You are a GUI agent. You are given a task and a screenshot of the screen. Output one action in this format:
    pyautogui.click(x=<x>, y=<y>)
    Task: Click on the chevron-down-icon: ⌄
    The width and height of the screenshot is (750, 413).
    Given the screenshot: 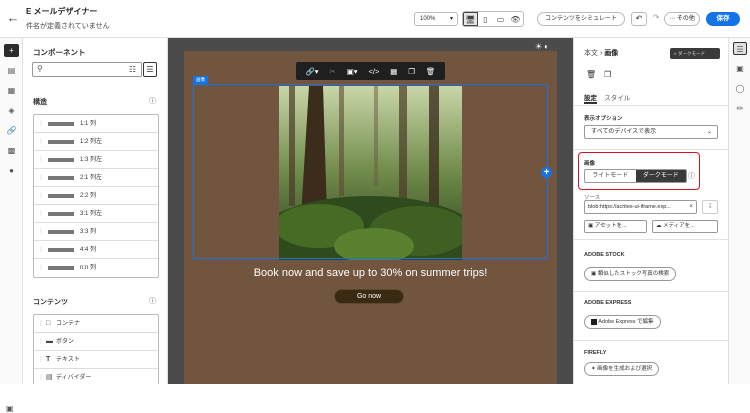 What is the action you would take?
    pyautogui.click(x=709, y=132)
    